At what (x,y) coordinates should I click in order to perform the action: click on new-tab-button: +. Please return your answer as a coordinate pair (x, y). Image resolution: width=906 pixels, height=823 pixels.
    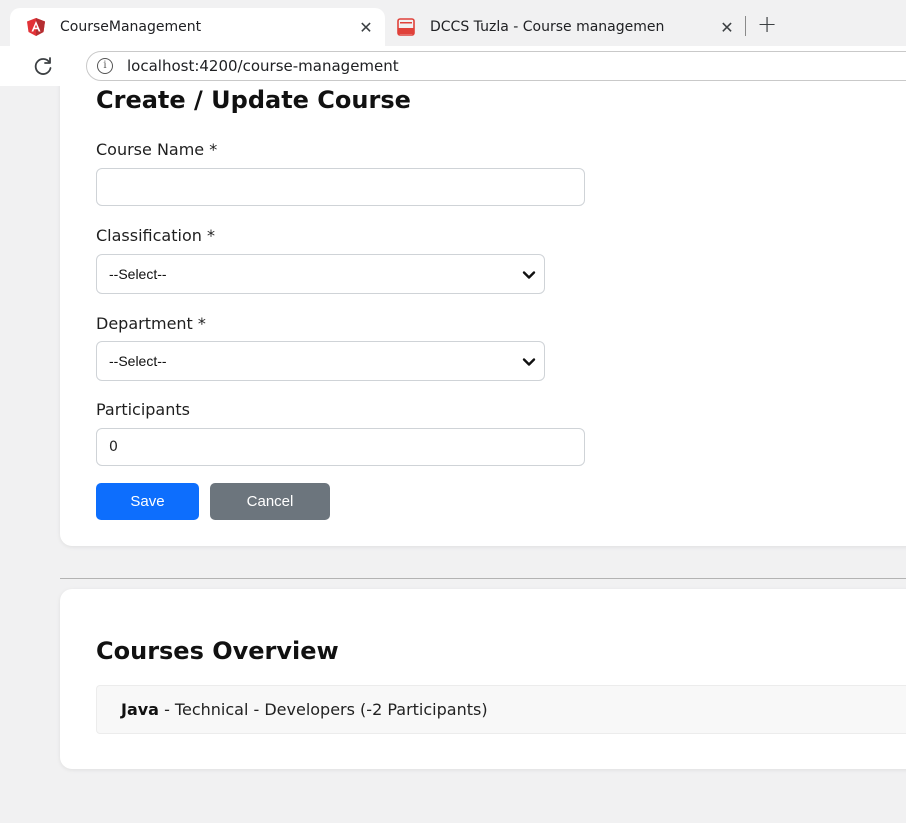
    Looking at the image, I should click on (767, 24).